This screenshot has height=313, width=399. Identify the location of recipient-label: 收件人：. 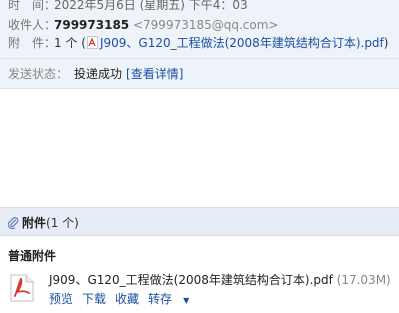
(32, 25).